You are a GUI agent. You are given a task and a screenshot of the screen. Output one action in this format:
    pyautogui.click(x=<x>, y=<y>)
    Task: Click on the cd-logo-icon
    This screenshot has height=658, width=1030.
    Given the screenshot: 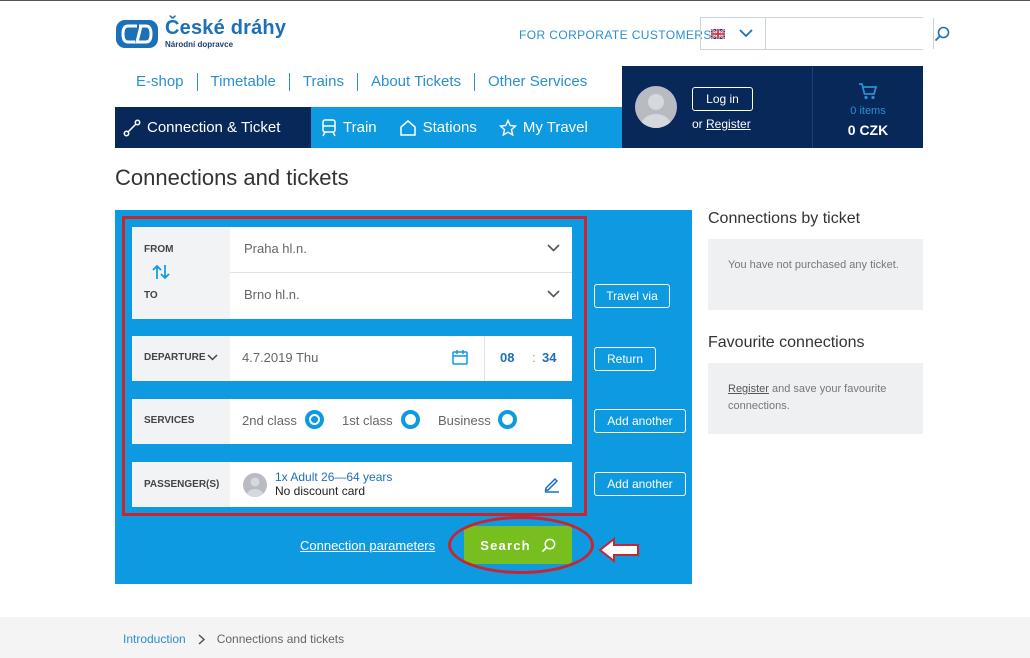 What is the action you would take?
    pyautogui.click(x=137, y=33)
    